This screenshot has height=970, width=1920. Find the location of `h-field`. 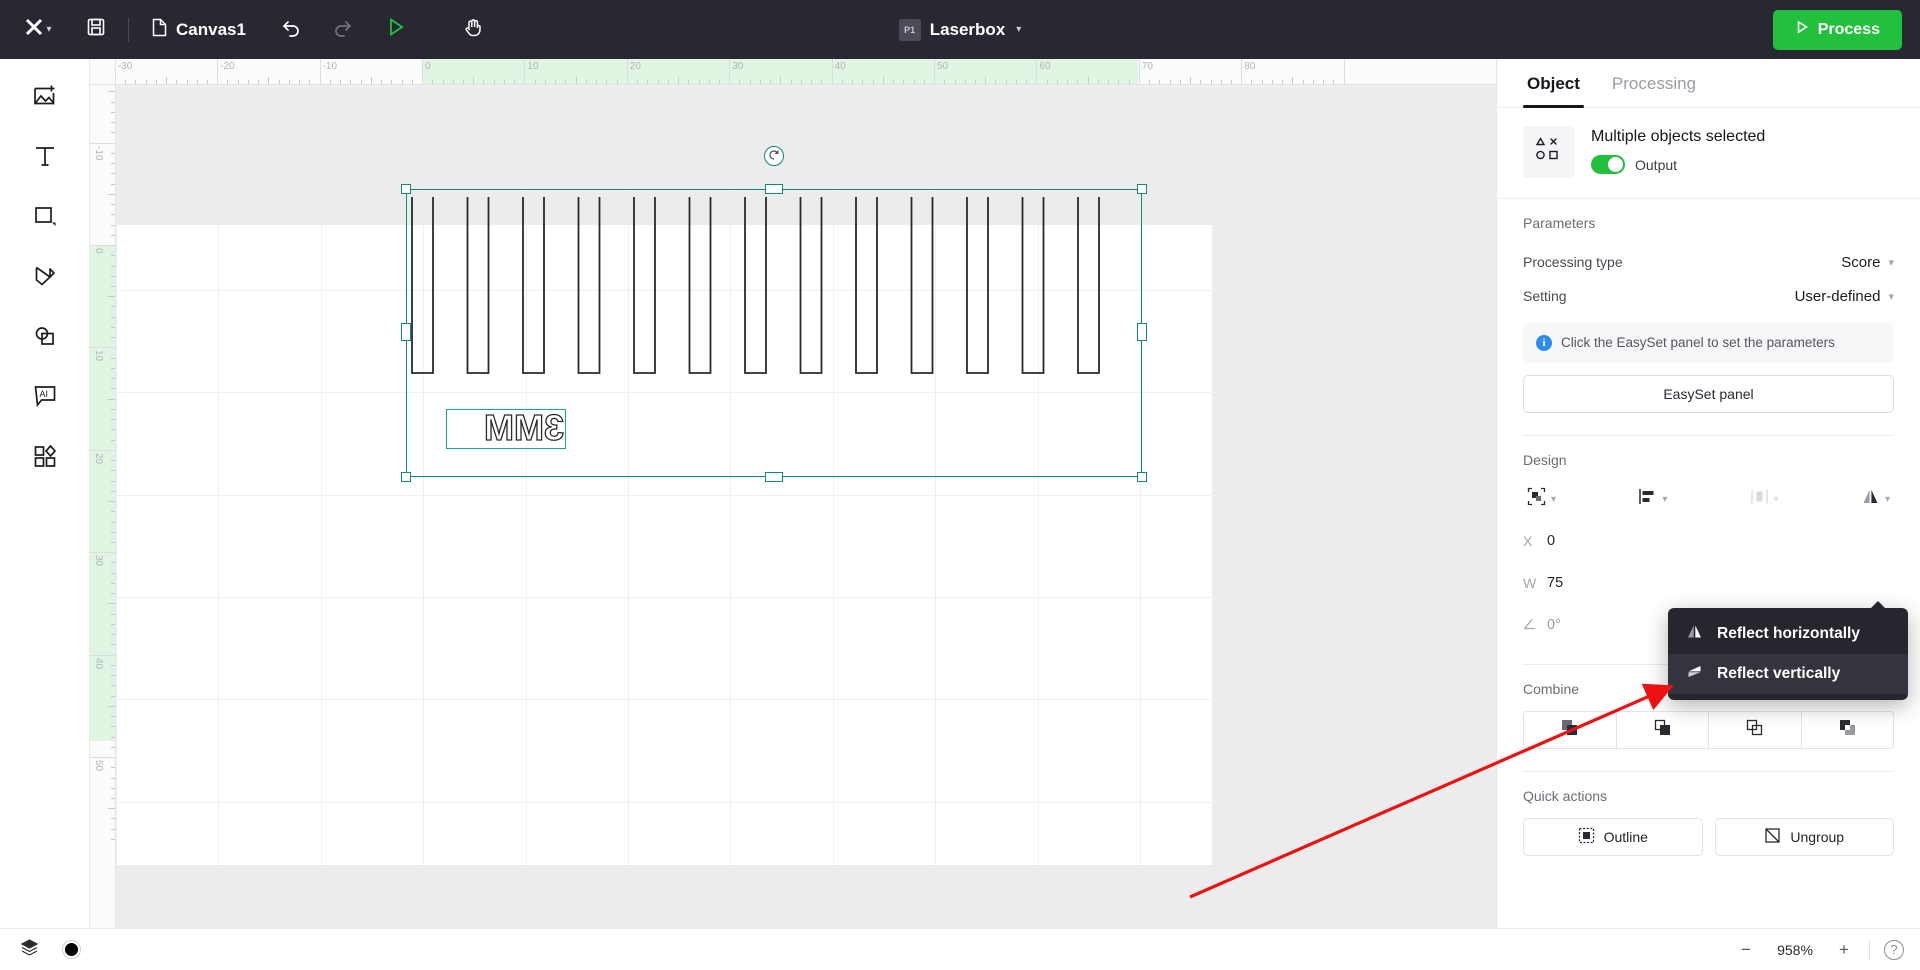

h-field is located at coordinates (1802, 583).